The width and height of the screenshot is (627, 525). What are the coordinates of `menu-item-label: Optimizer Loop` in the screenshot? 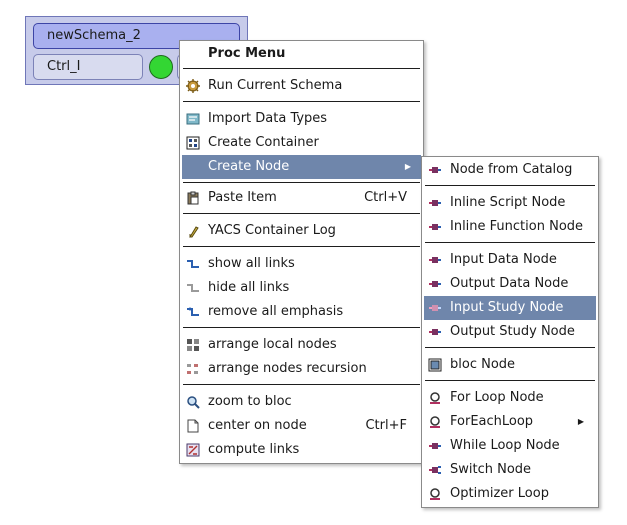 It's located at (499, 493).